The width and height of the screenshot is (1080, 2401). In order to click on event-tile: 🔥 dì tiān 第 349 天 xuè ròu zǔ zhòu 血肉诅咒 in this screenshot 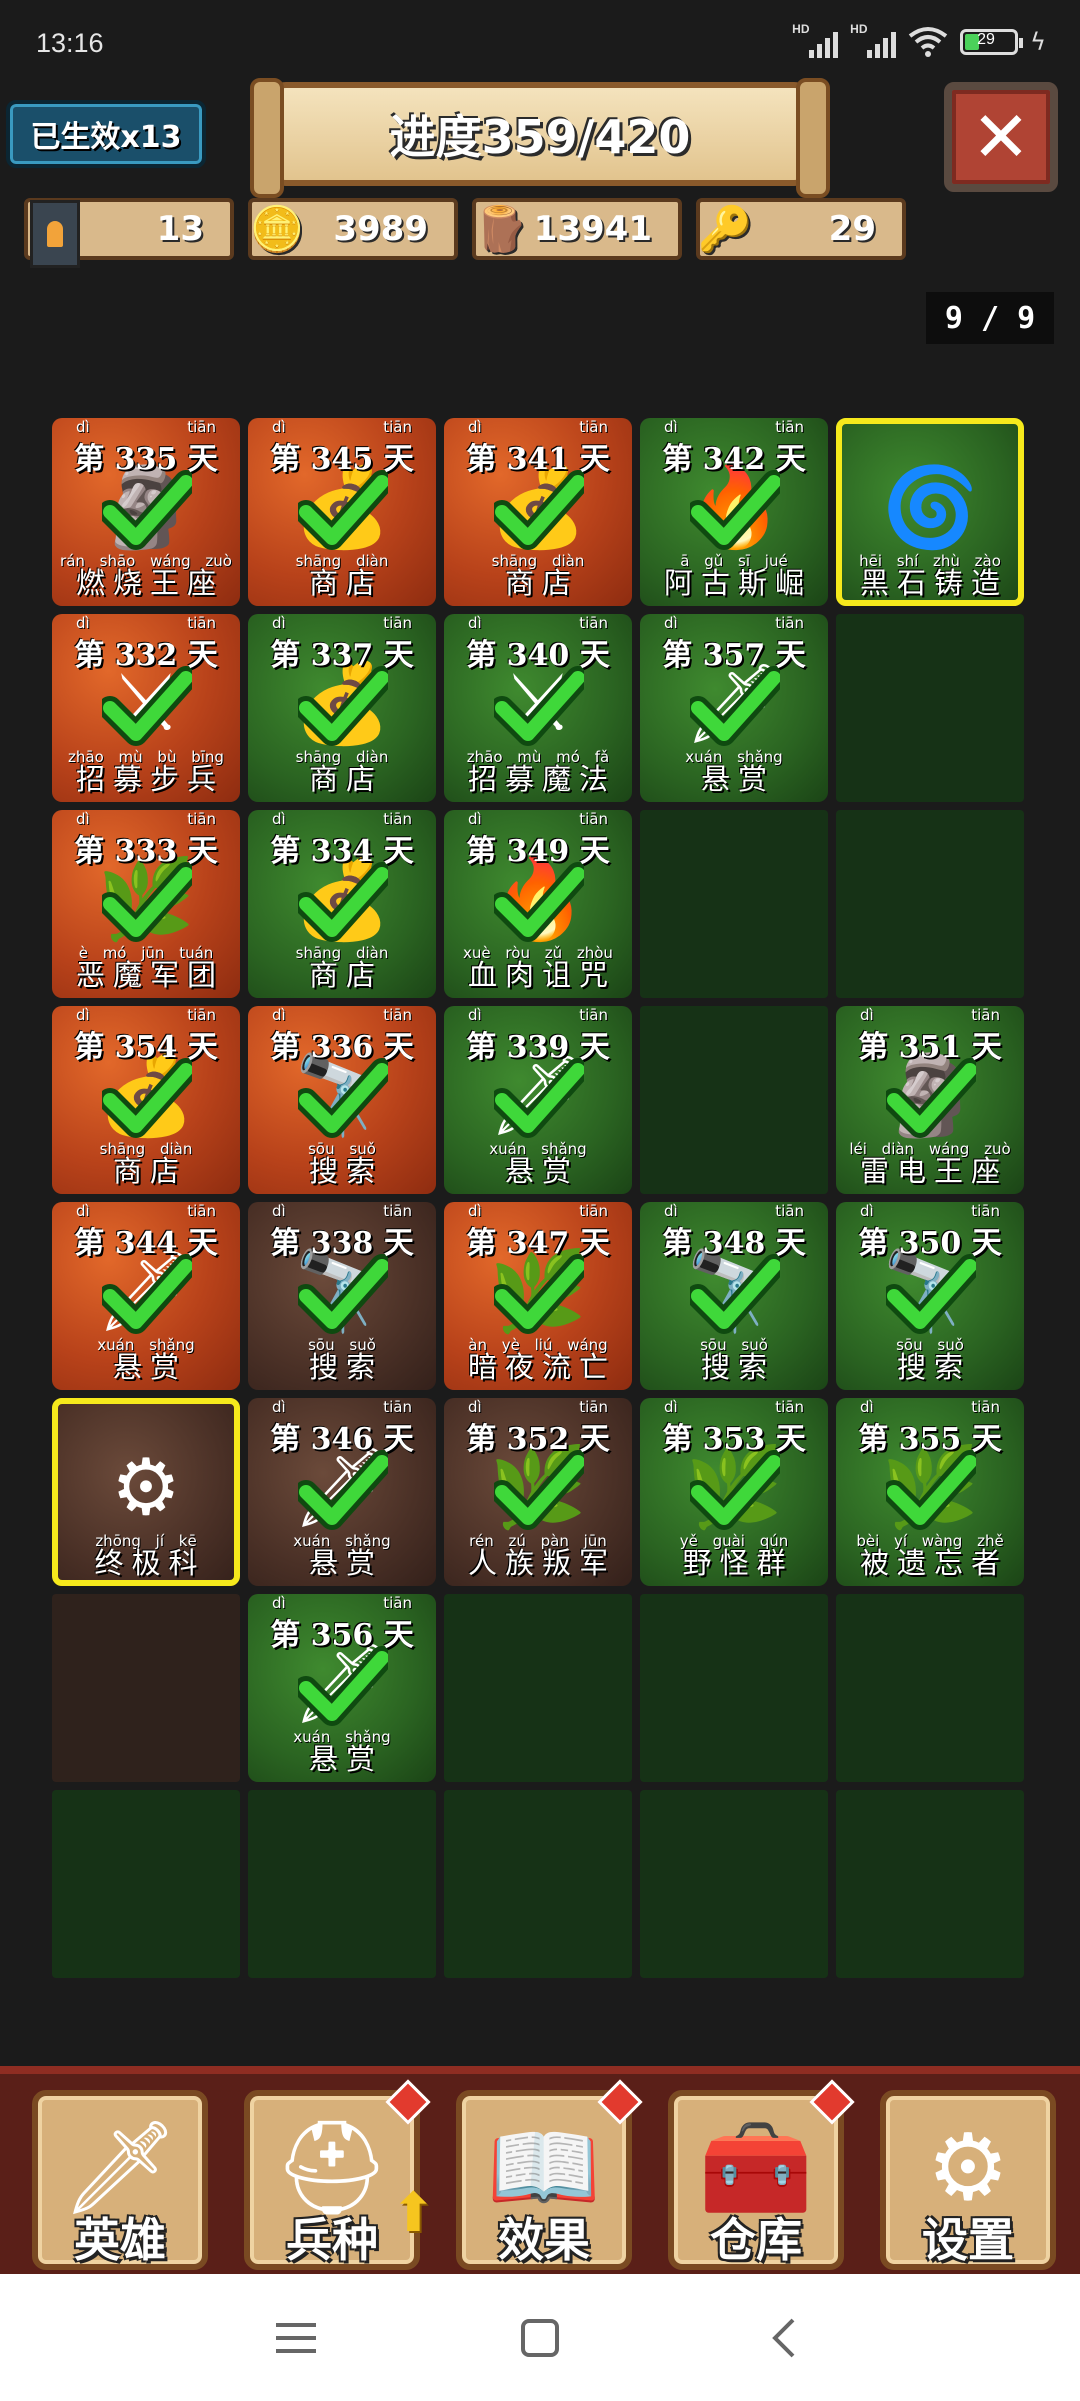, I will do `click(538, 904)`.